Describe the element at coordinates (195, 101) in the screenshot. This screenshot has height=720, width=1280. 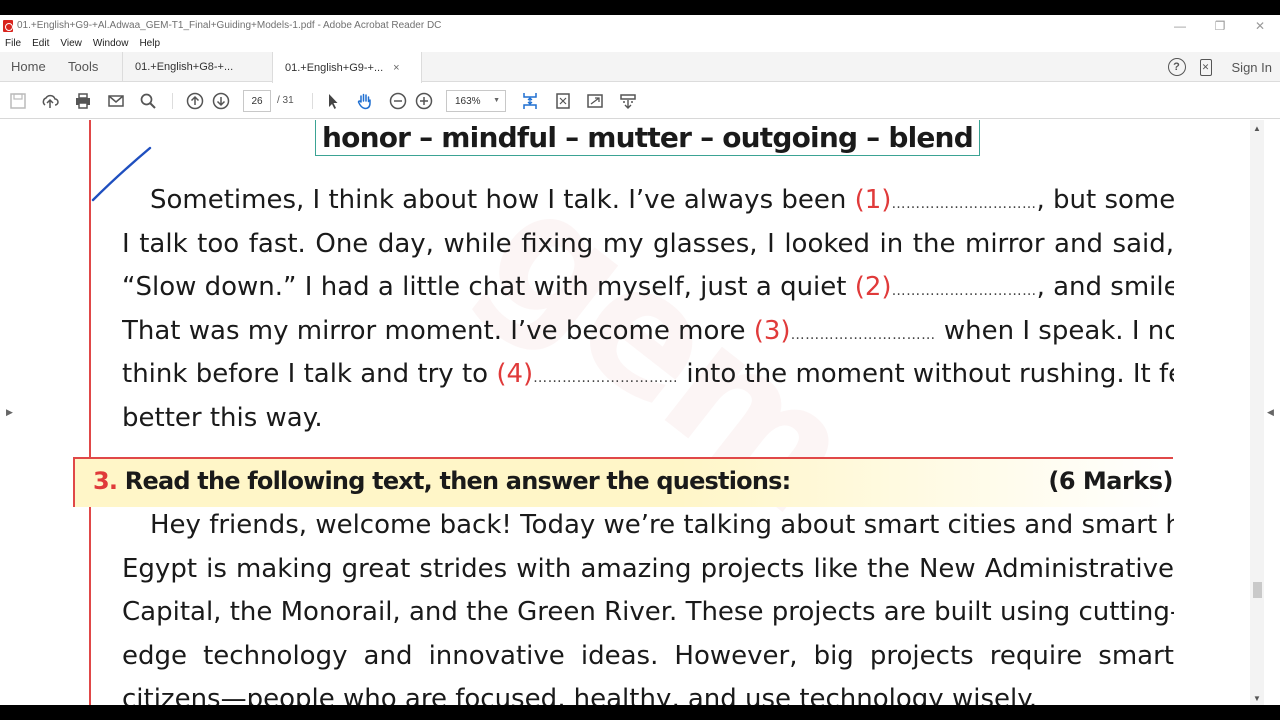
I see `page-up-icon` at that location.